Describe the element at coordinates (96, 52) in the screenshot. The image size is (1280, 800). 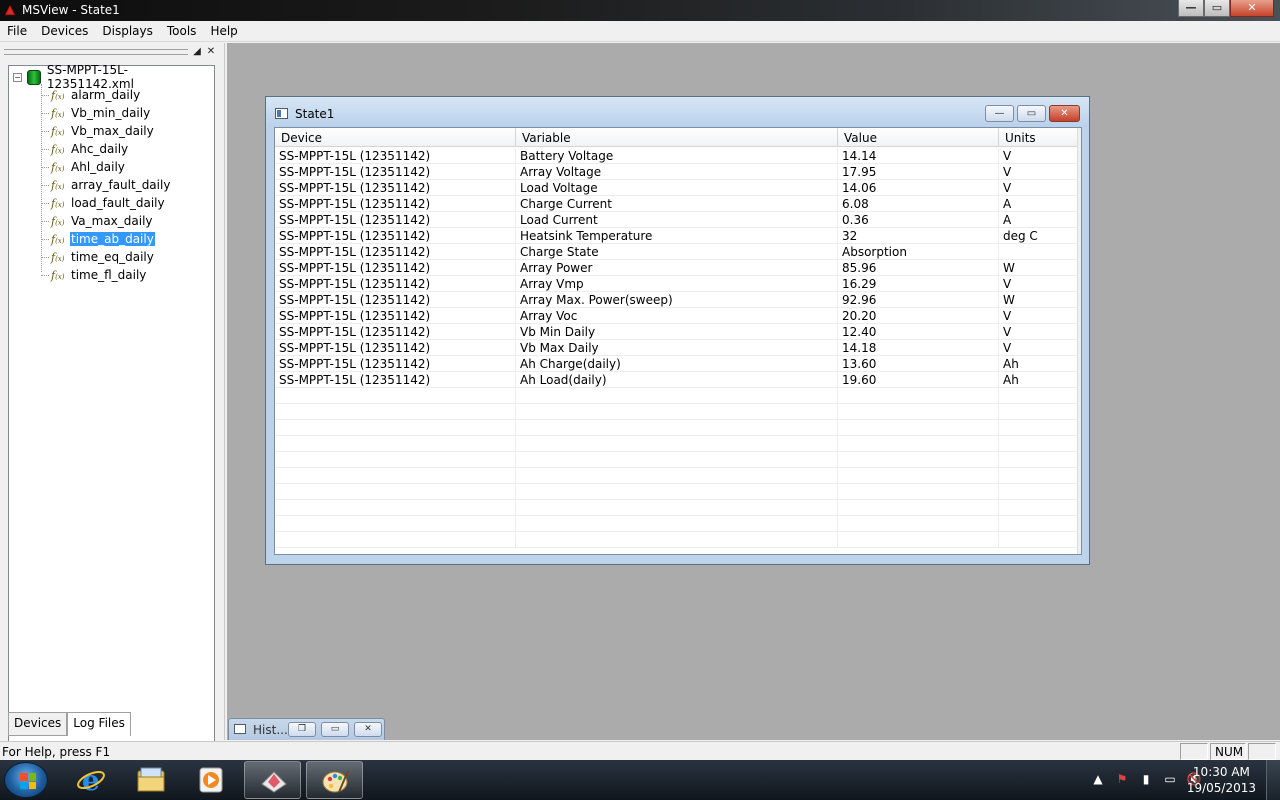
I see `panel-gripper` at that location.